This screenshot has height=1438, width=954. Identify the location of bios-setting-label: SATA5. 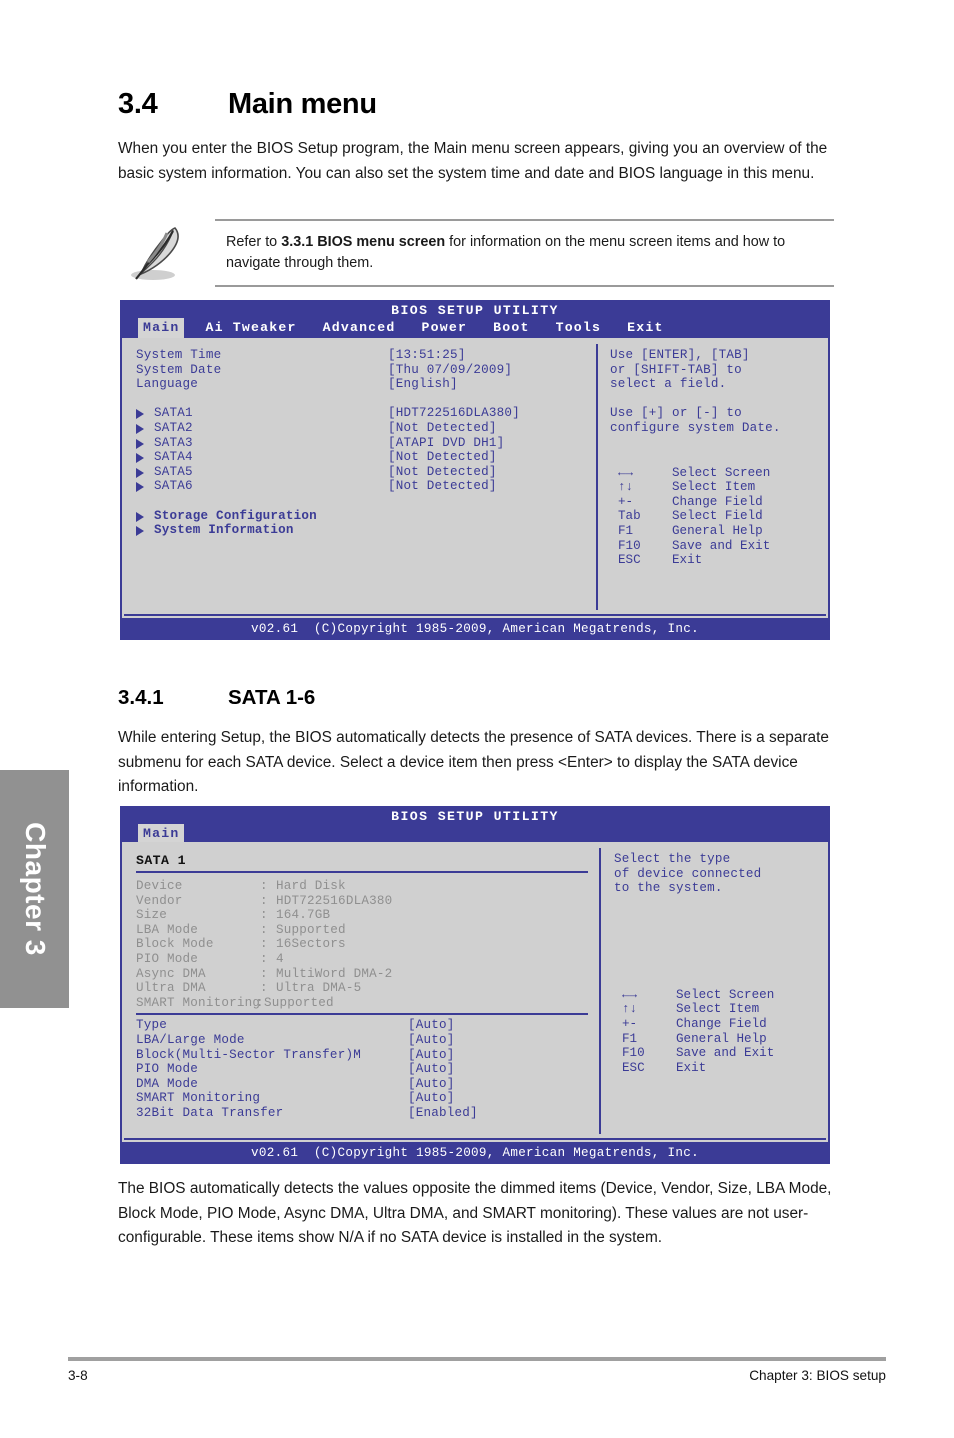
(173, 471).